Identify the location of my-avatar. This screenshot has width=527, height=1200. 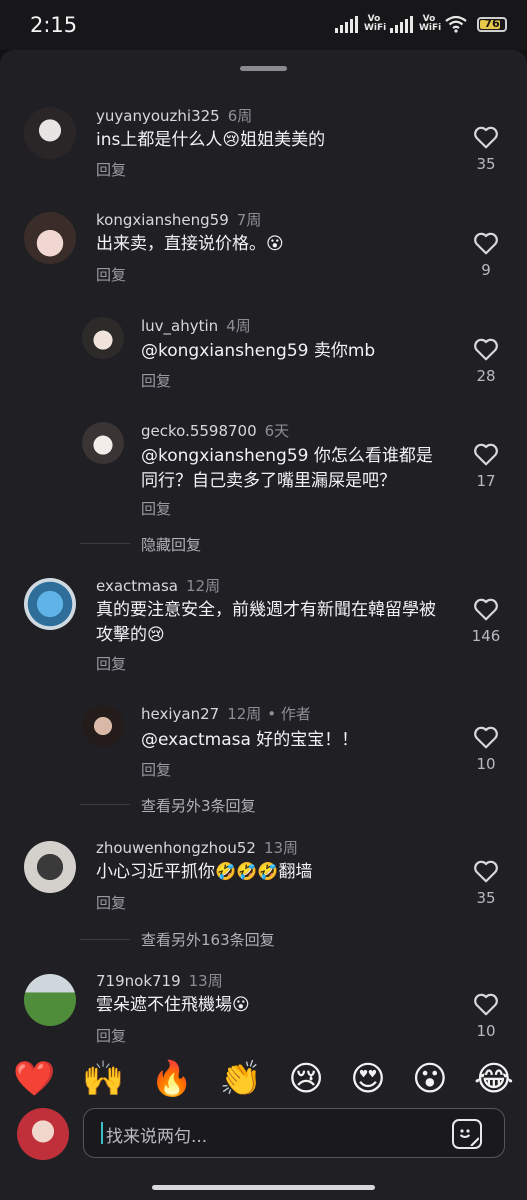
(43, 1134).